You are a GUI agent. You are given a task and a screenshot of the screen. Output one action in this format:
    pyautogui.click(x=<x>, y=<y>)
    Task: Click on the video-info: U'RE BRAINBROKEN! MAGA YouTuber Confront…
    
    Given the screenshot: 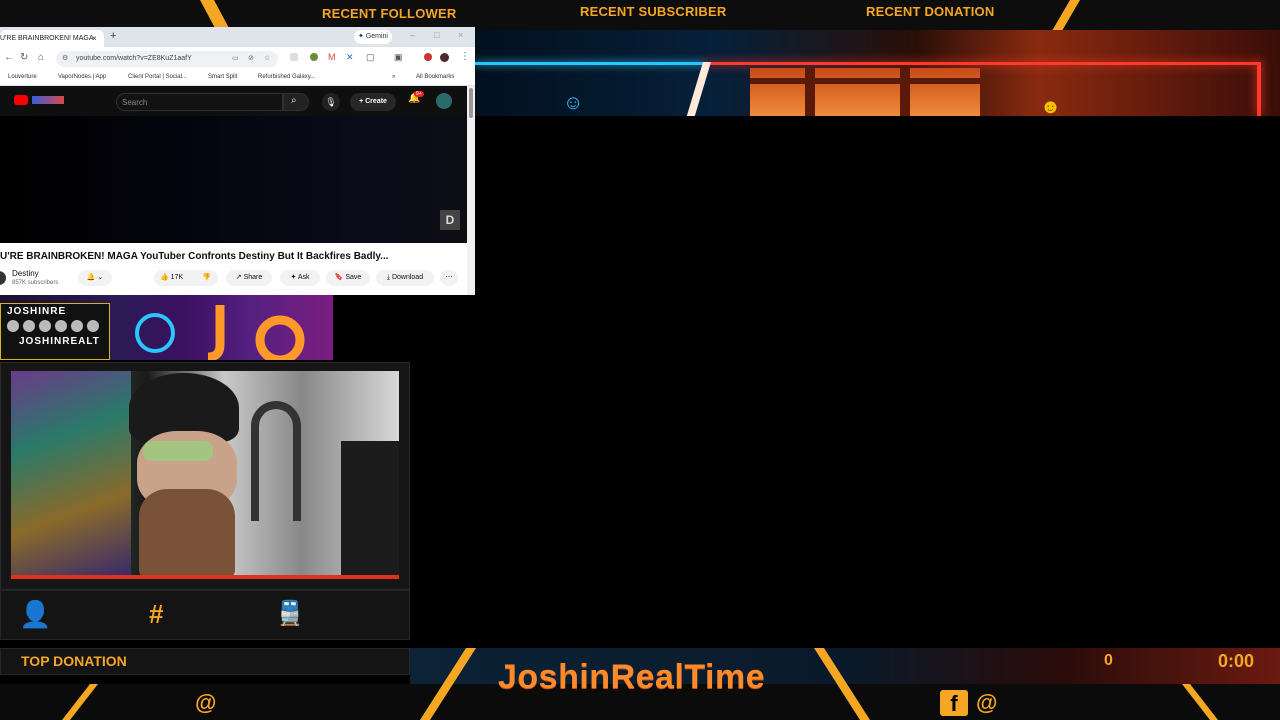 What is the action you would take?
    pyautogui.click(x=237, y=269)
    